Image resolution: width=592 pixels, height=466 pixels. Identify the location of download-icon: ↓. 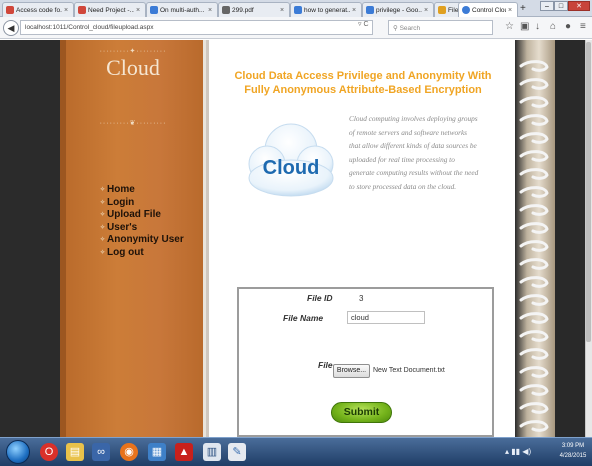
(537, 26).